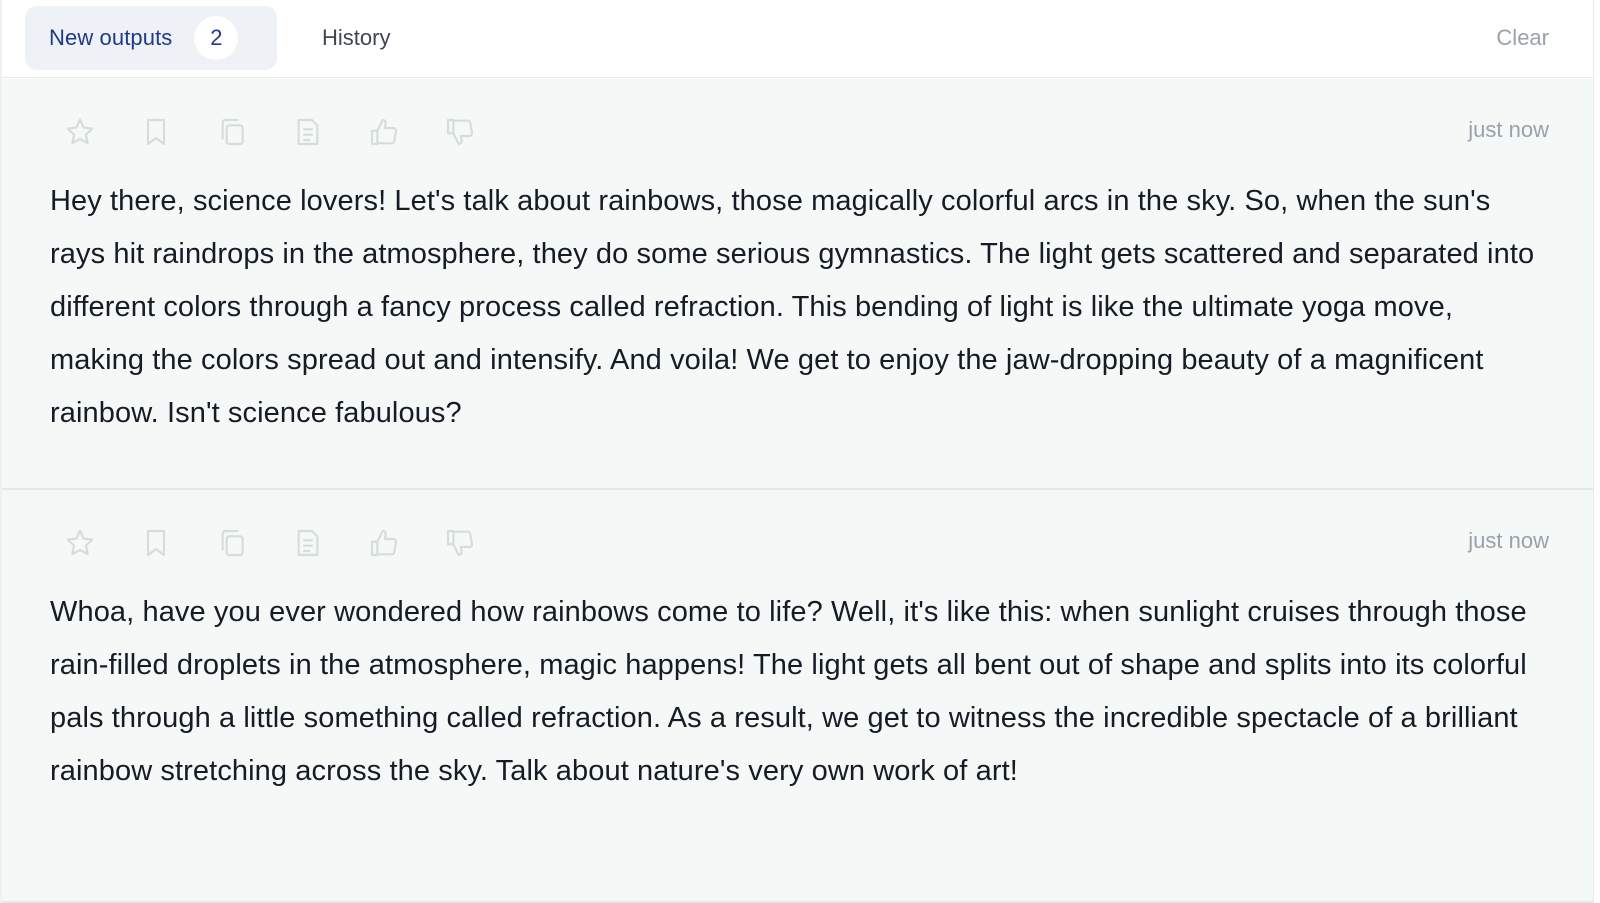 This screenshot has height=903, width=1600. Describe the element at coordinates (216, 38) in the screenshot. I see `new-outputs-count-badge: 2` at that location.